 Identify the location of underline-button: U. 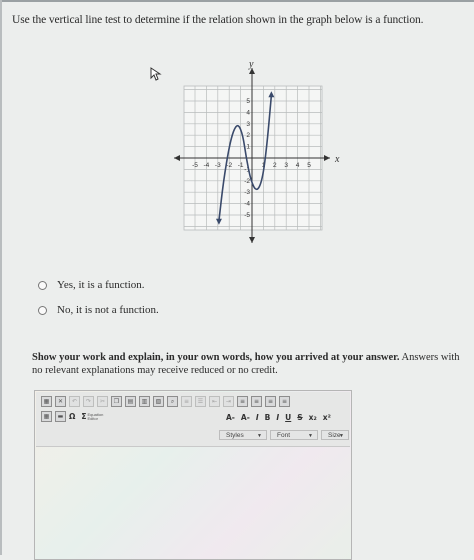
(288, 417).